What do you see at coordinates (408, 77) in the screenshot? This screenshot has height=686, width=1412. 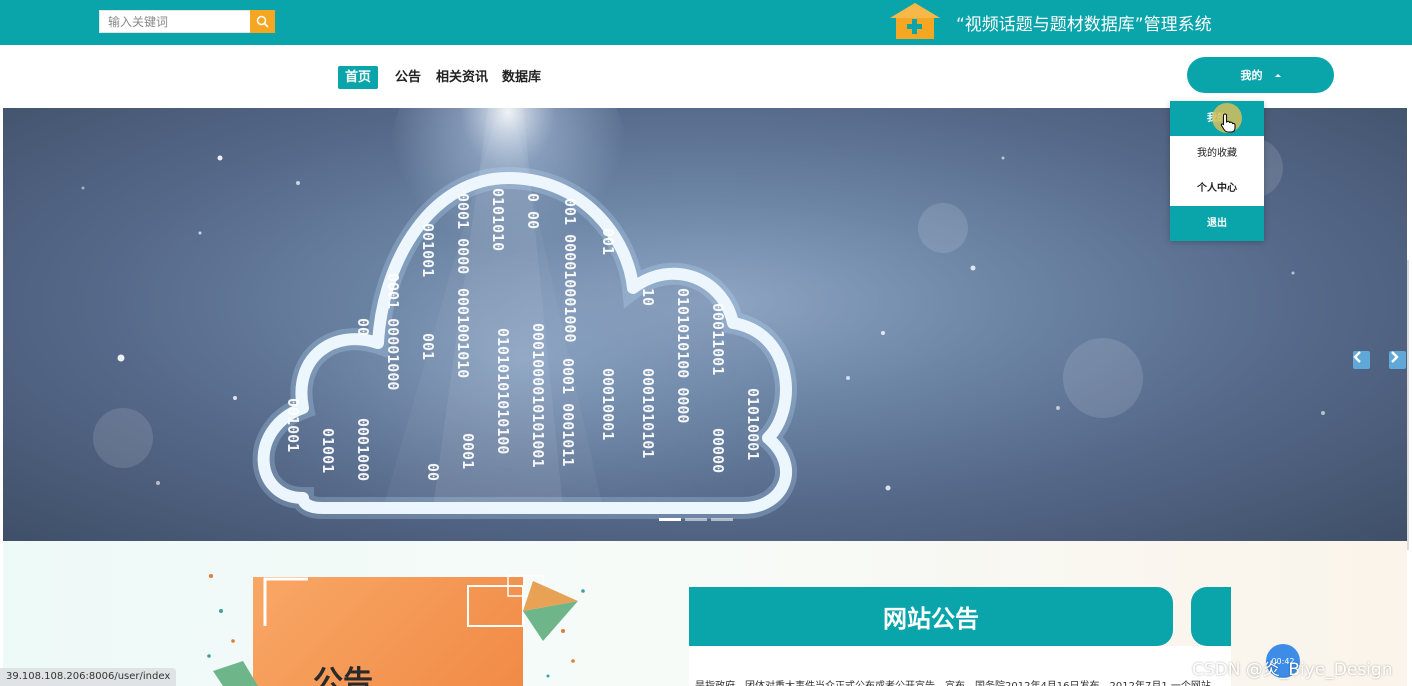 I see `nav-item-notice: 公告` at bounding box center [408, 77].